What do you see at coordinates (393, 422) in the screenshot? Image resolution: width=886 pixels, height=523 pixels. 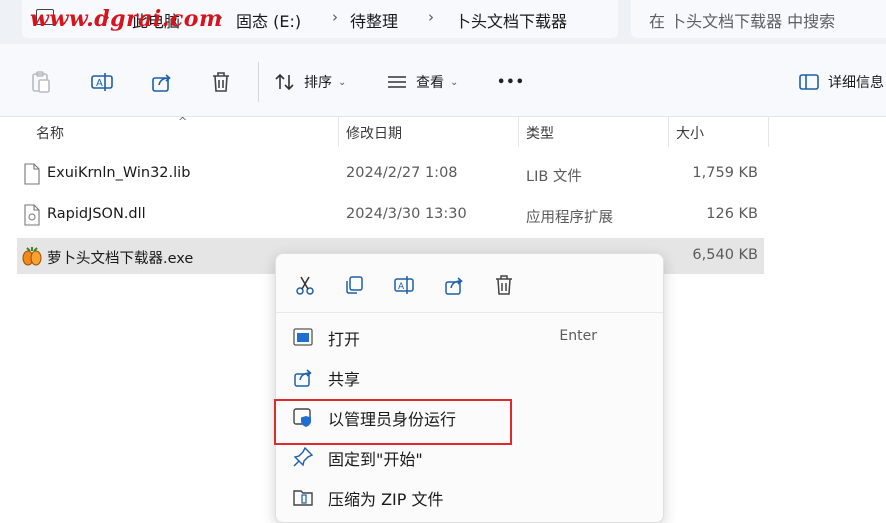 I see `annotation-highlight-box` at bounding box center [393, 422].